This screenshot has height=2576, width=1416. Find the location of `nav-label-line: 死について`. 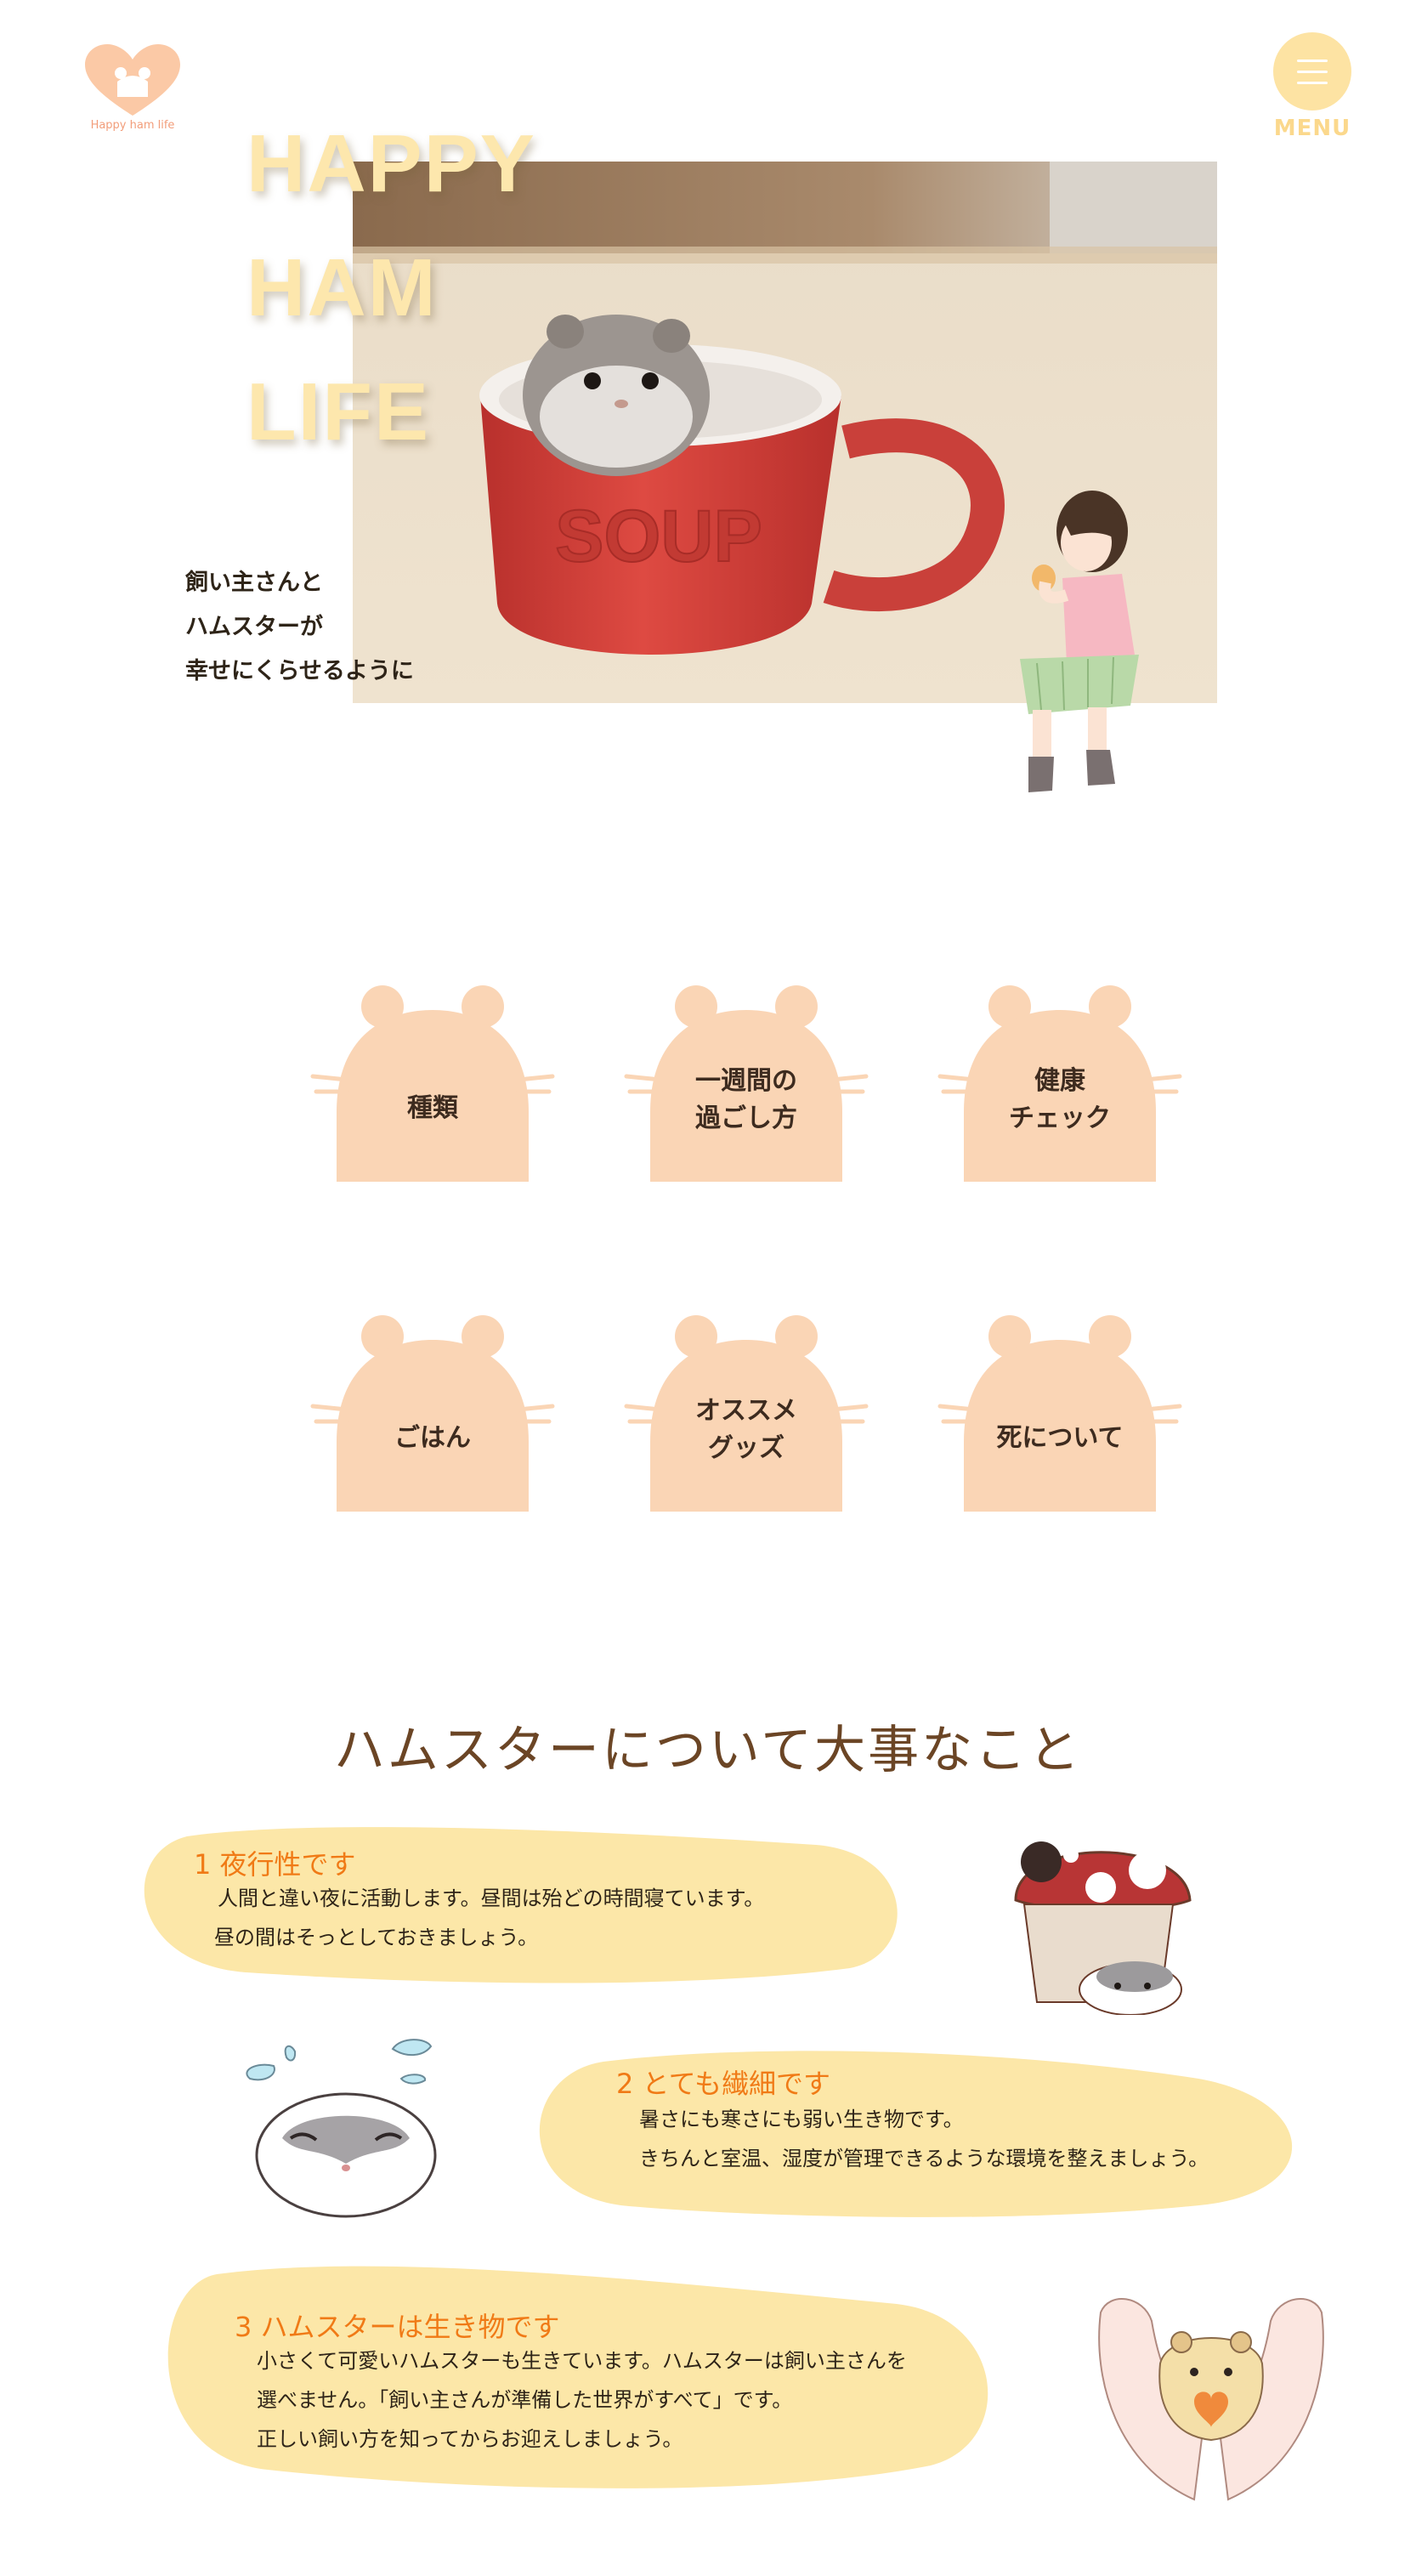

nav-label-line: 死について is located at coordinates (1060, 1438).